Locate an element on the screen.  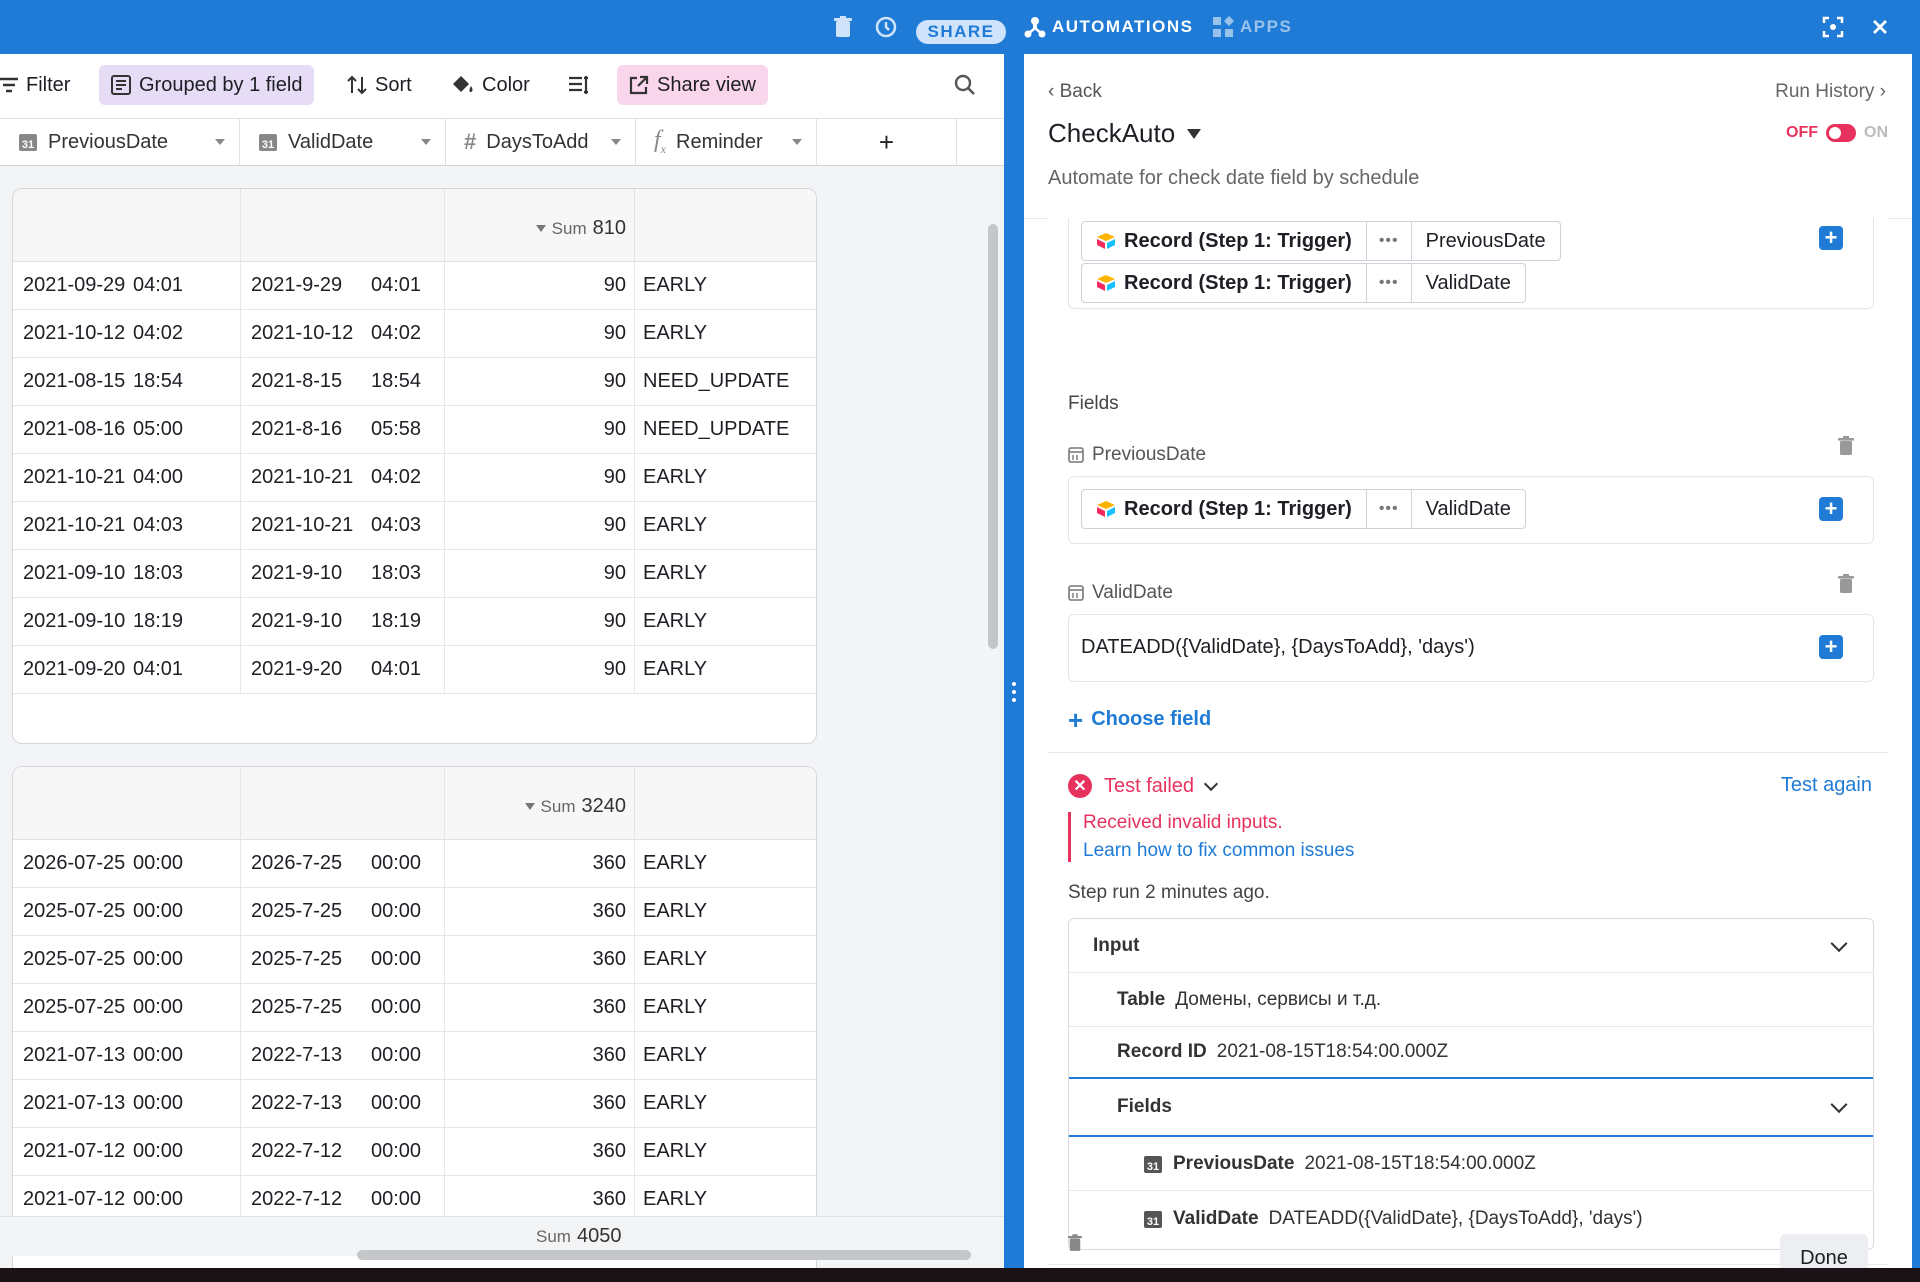
test-again-button: Test again is located at coordinates (1826, 785).